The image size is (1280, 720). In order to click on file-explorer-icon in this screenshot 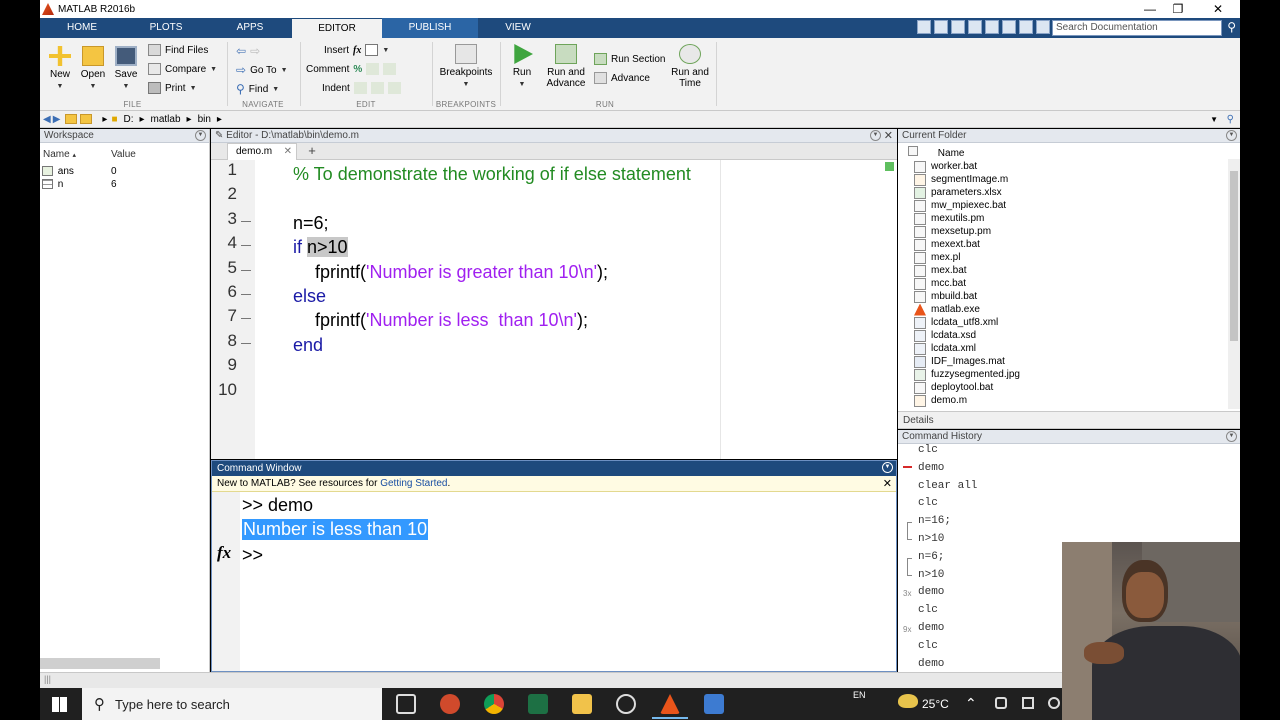, I will do `click(582, 704)`.